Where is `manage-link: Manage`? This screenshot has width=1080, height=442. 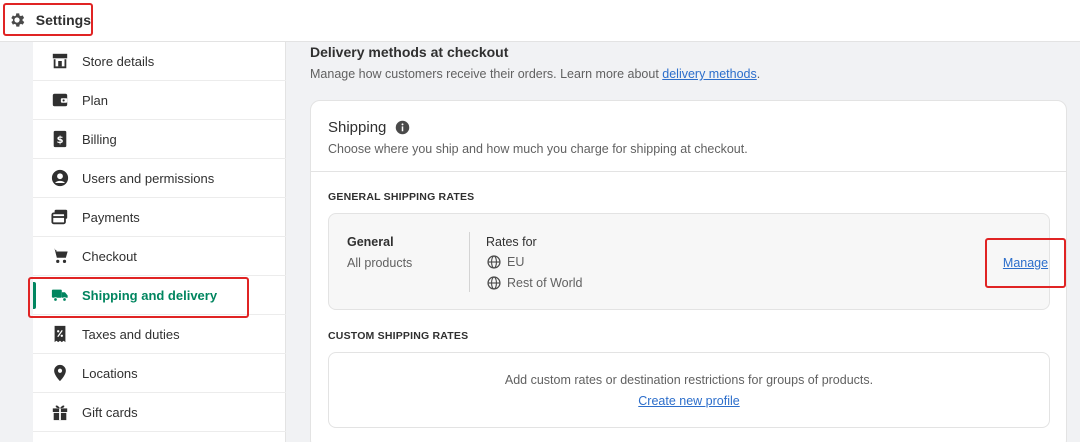 manage-link: Manage is located at coordinates (1025, 263).